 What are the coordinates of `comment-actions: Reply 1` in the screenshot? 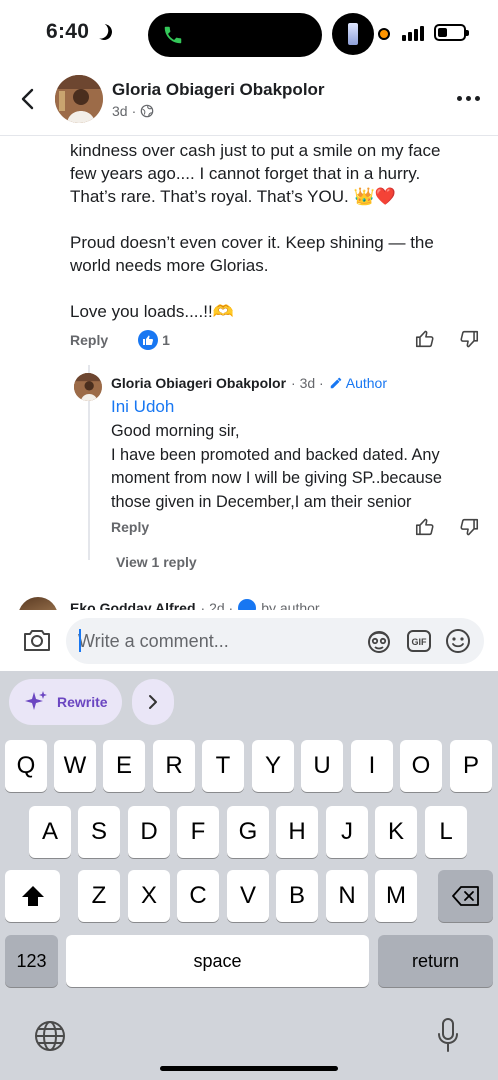 It's located at (120, 340).